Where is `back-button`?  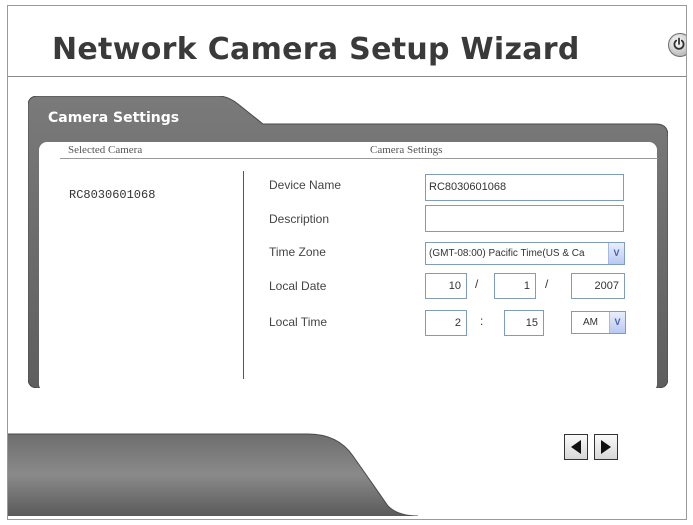 back-button is located at coordinates (576, 447).